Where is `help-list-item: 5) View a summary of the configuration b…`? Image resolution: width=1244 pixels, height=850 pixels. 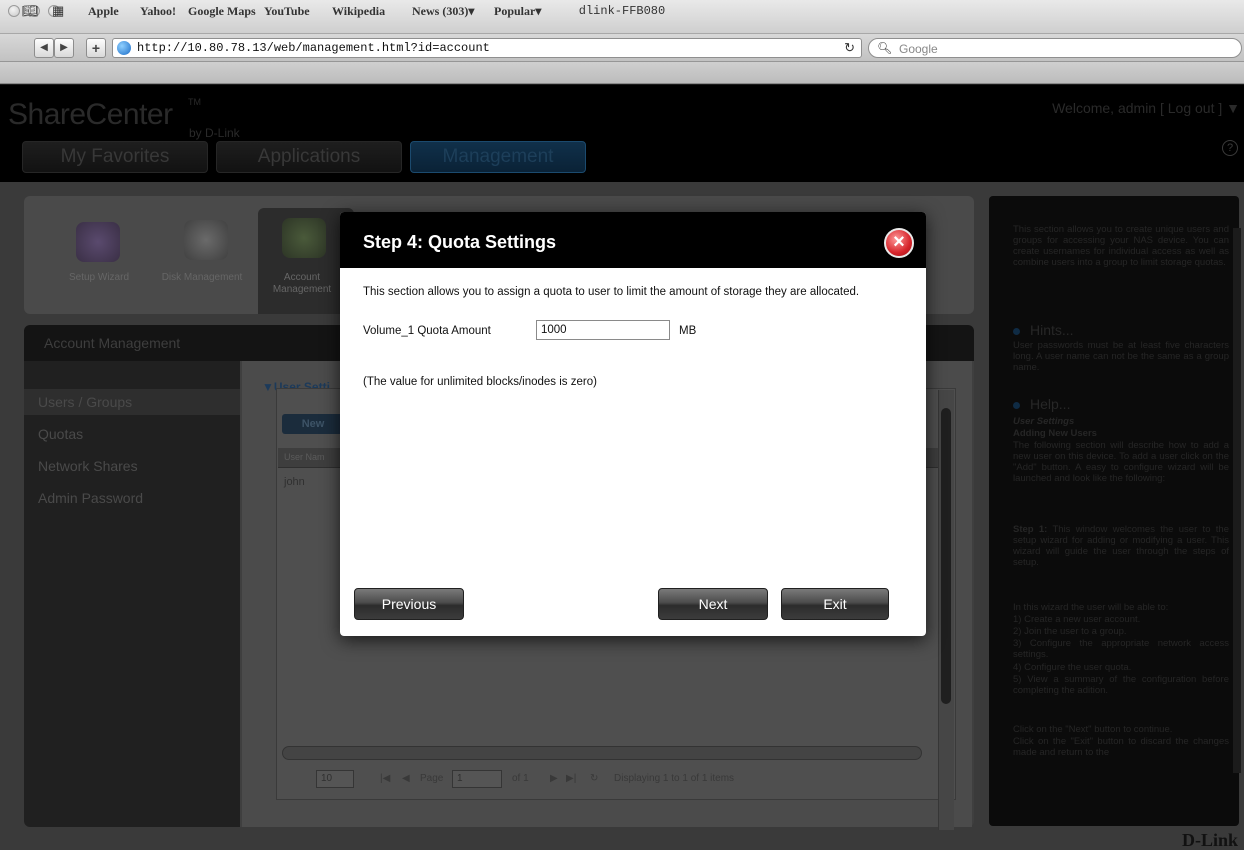
help-list-item: 5) View a summary of the configuration b… is located at coordinates (1121, 685).